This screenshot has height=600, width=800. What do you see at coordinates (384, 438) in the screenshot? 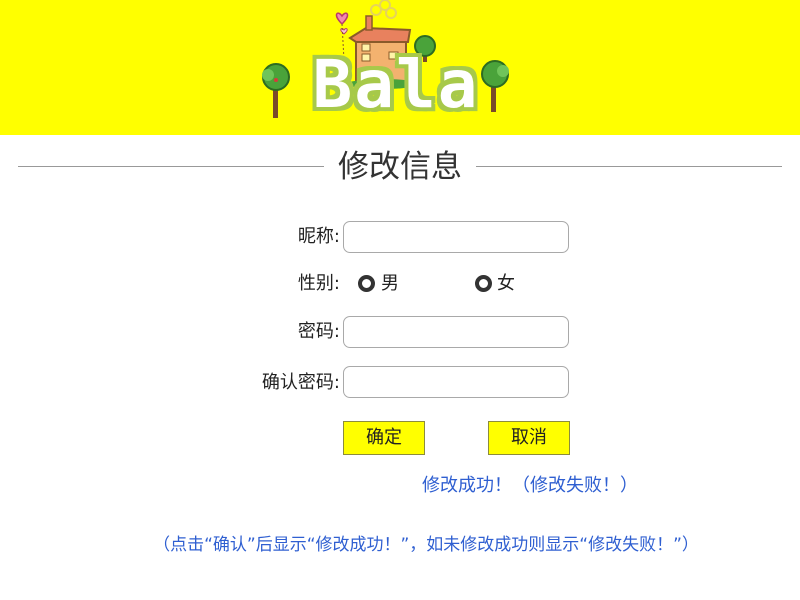
I see `confirm-button: 确定` at bounding box center [384, 438].